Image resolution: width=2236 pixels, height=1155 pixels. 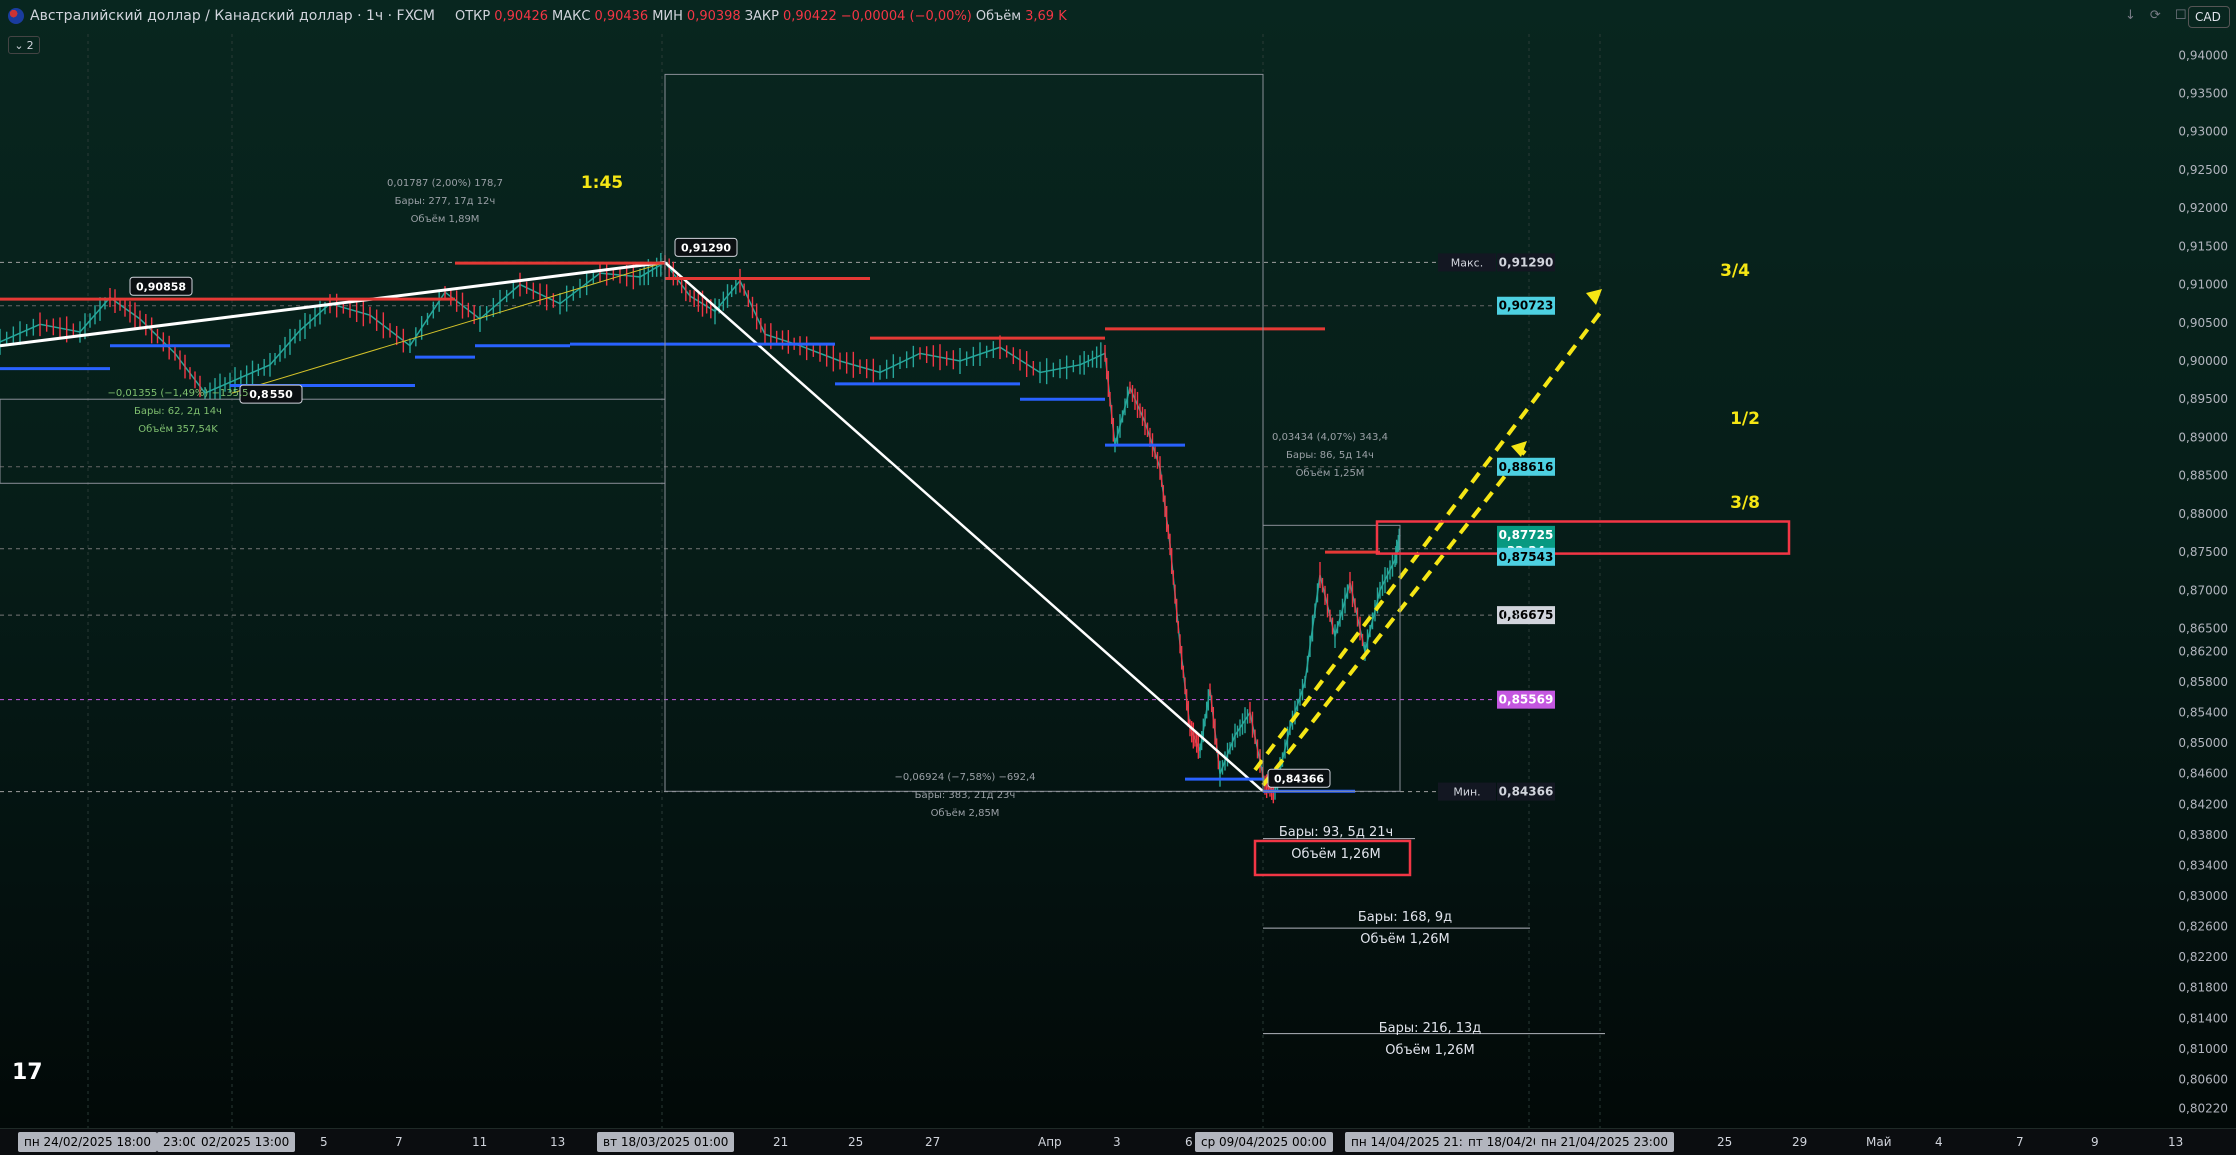 What do you see at coordinates (965, 795) in the screenshot?
I see `measure-label: Бары: 383, 21д 23ч` at bounding box center [965, 795].